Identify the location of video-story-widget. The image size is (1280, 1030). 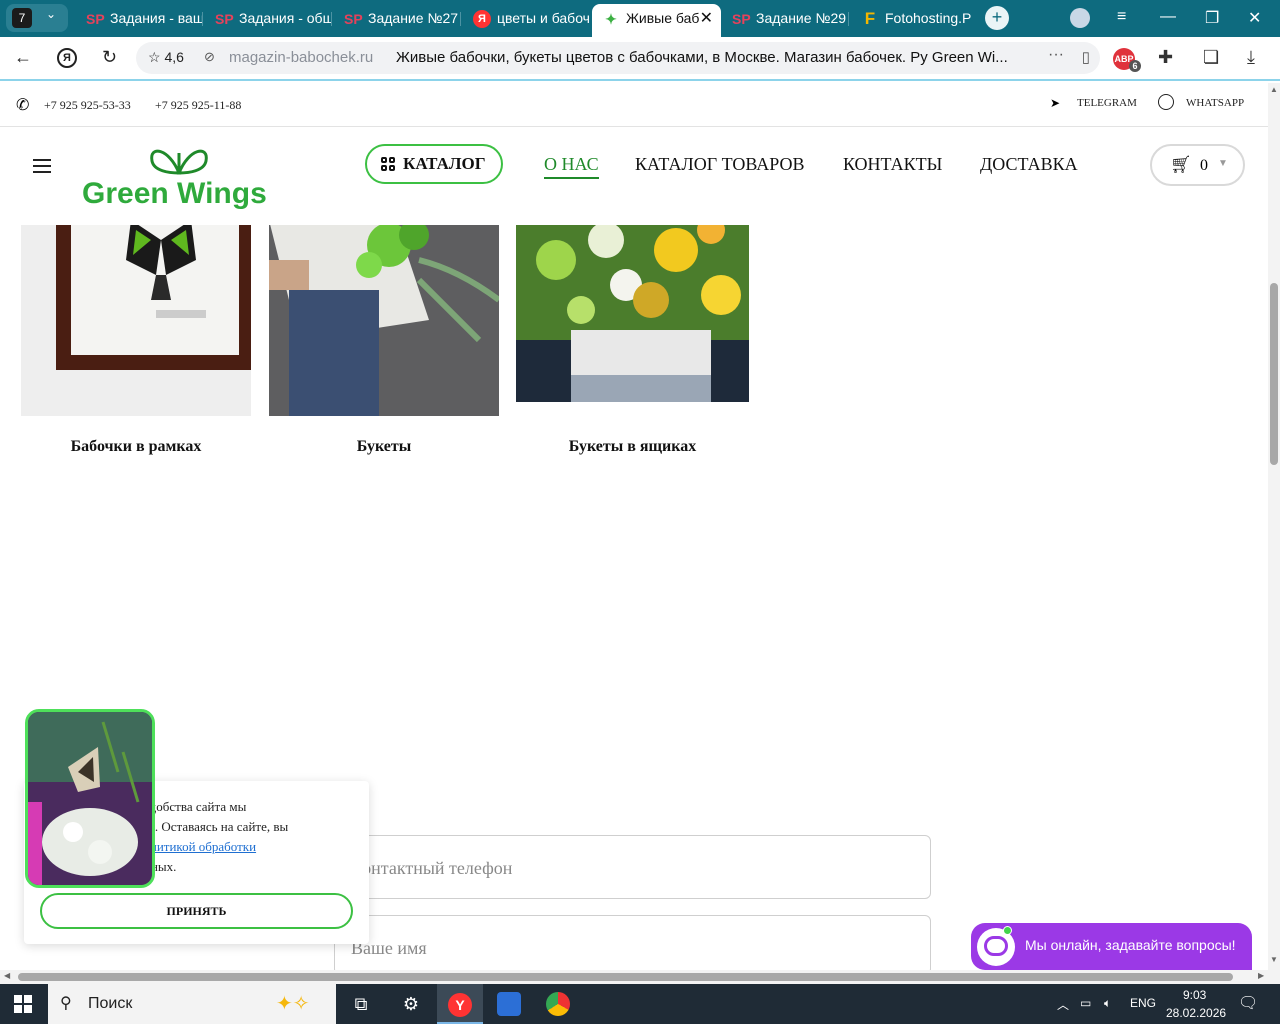
(90, 798).